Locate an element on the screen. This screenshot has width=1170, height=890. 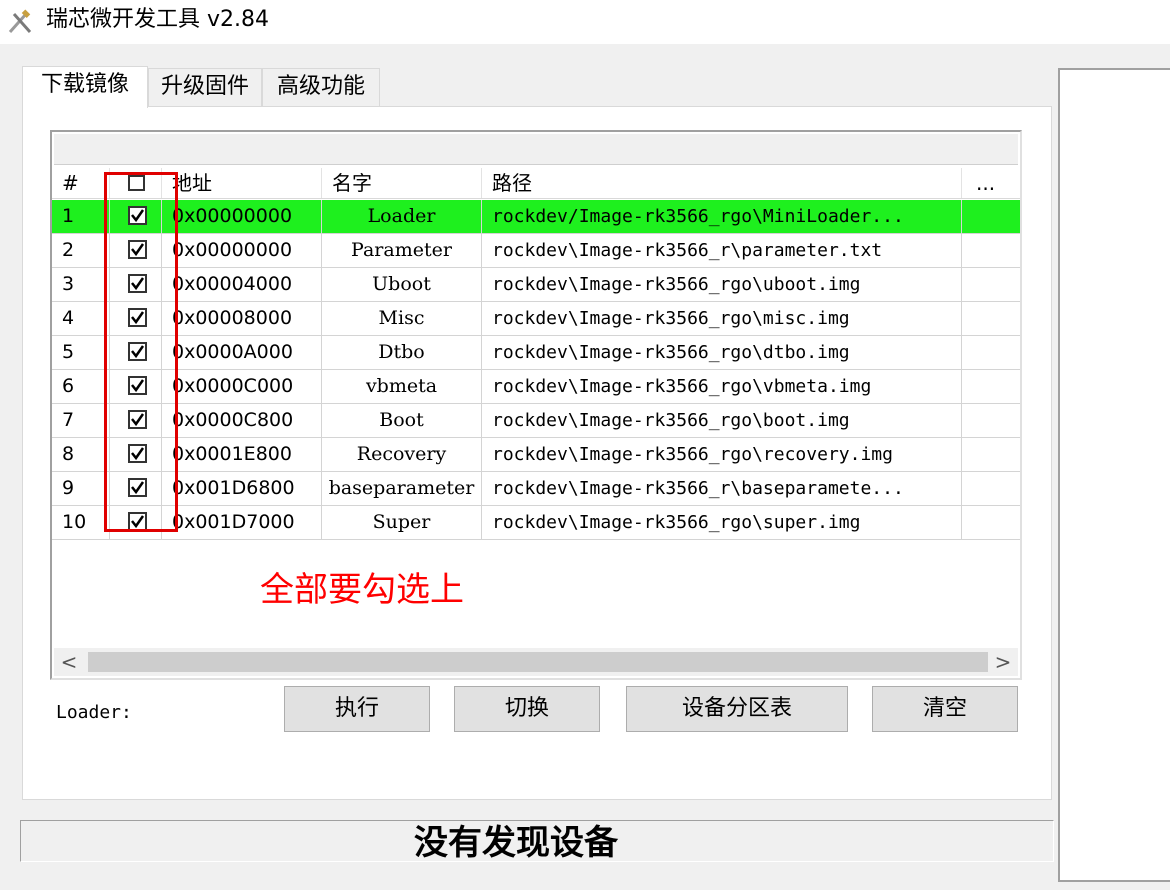
row-address: 0x00008000 is located at coordinates (242, 318).